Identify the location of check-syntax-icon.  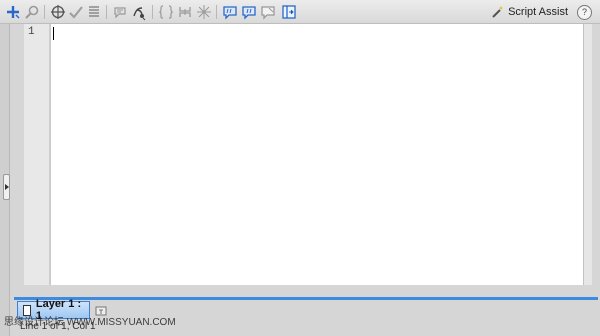
(76, 12).